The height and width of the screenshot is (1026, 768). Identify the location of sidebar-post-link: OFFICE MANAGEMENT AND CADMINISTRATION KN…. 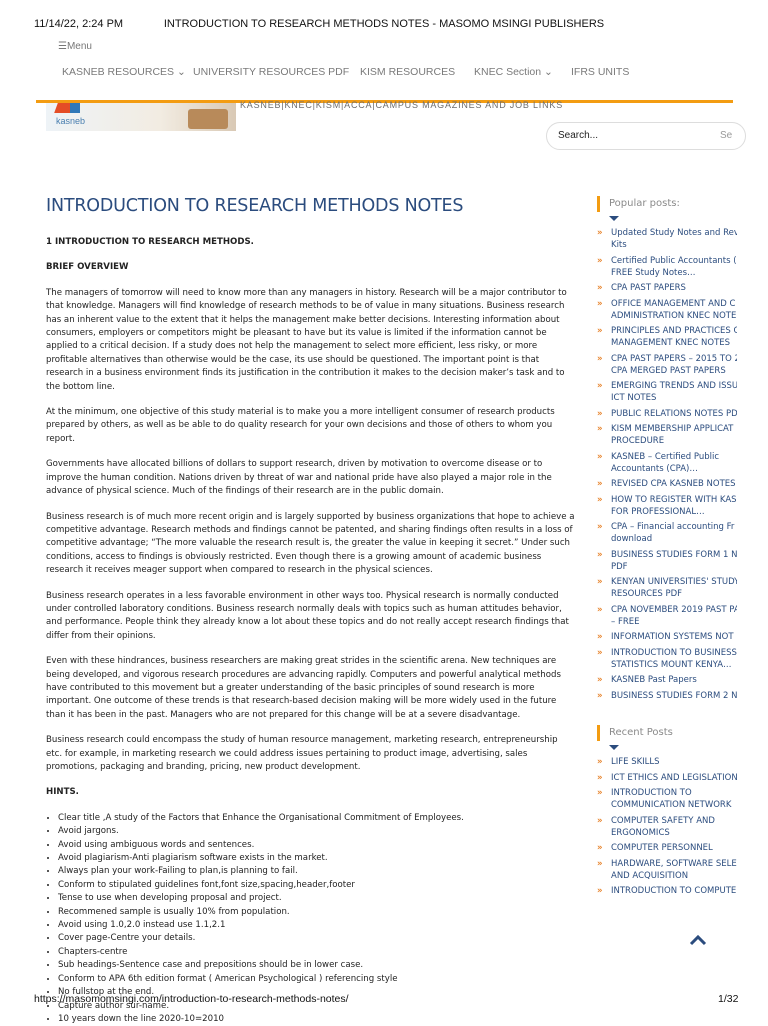
(667, 310).